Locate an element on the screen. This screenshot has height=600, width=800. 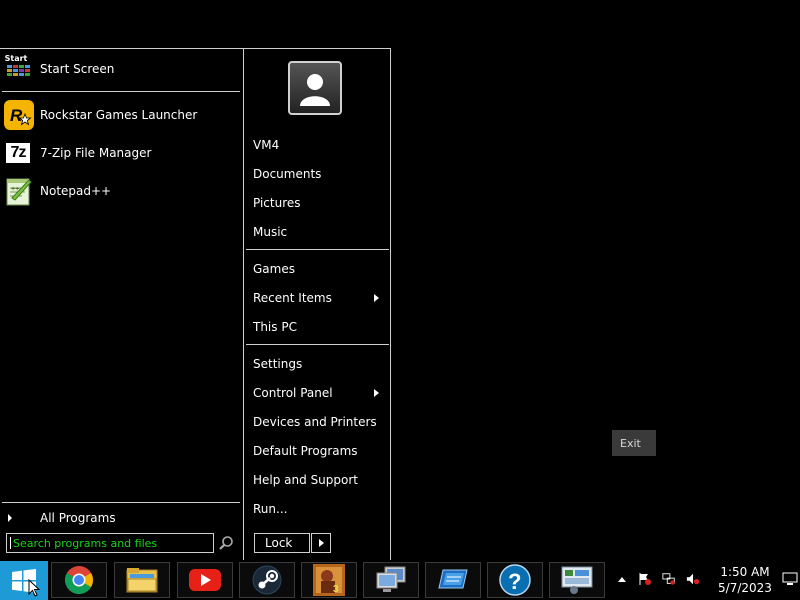
all-programs-item: All Programs is located at coordinates (120, 518).